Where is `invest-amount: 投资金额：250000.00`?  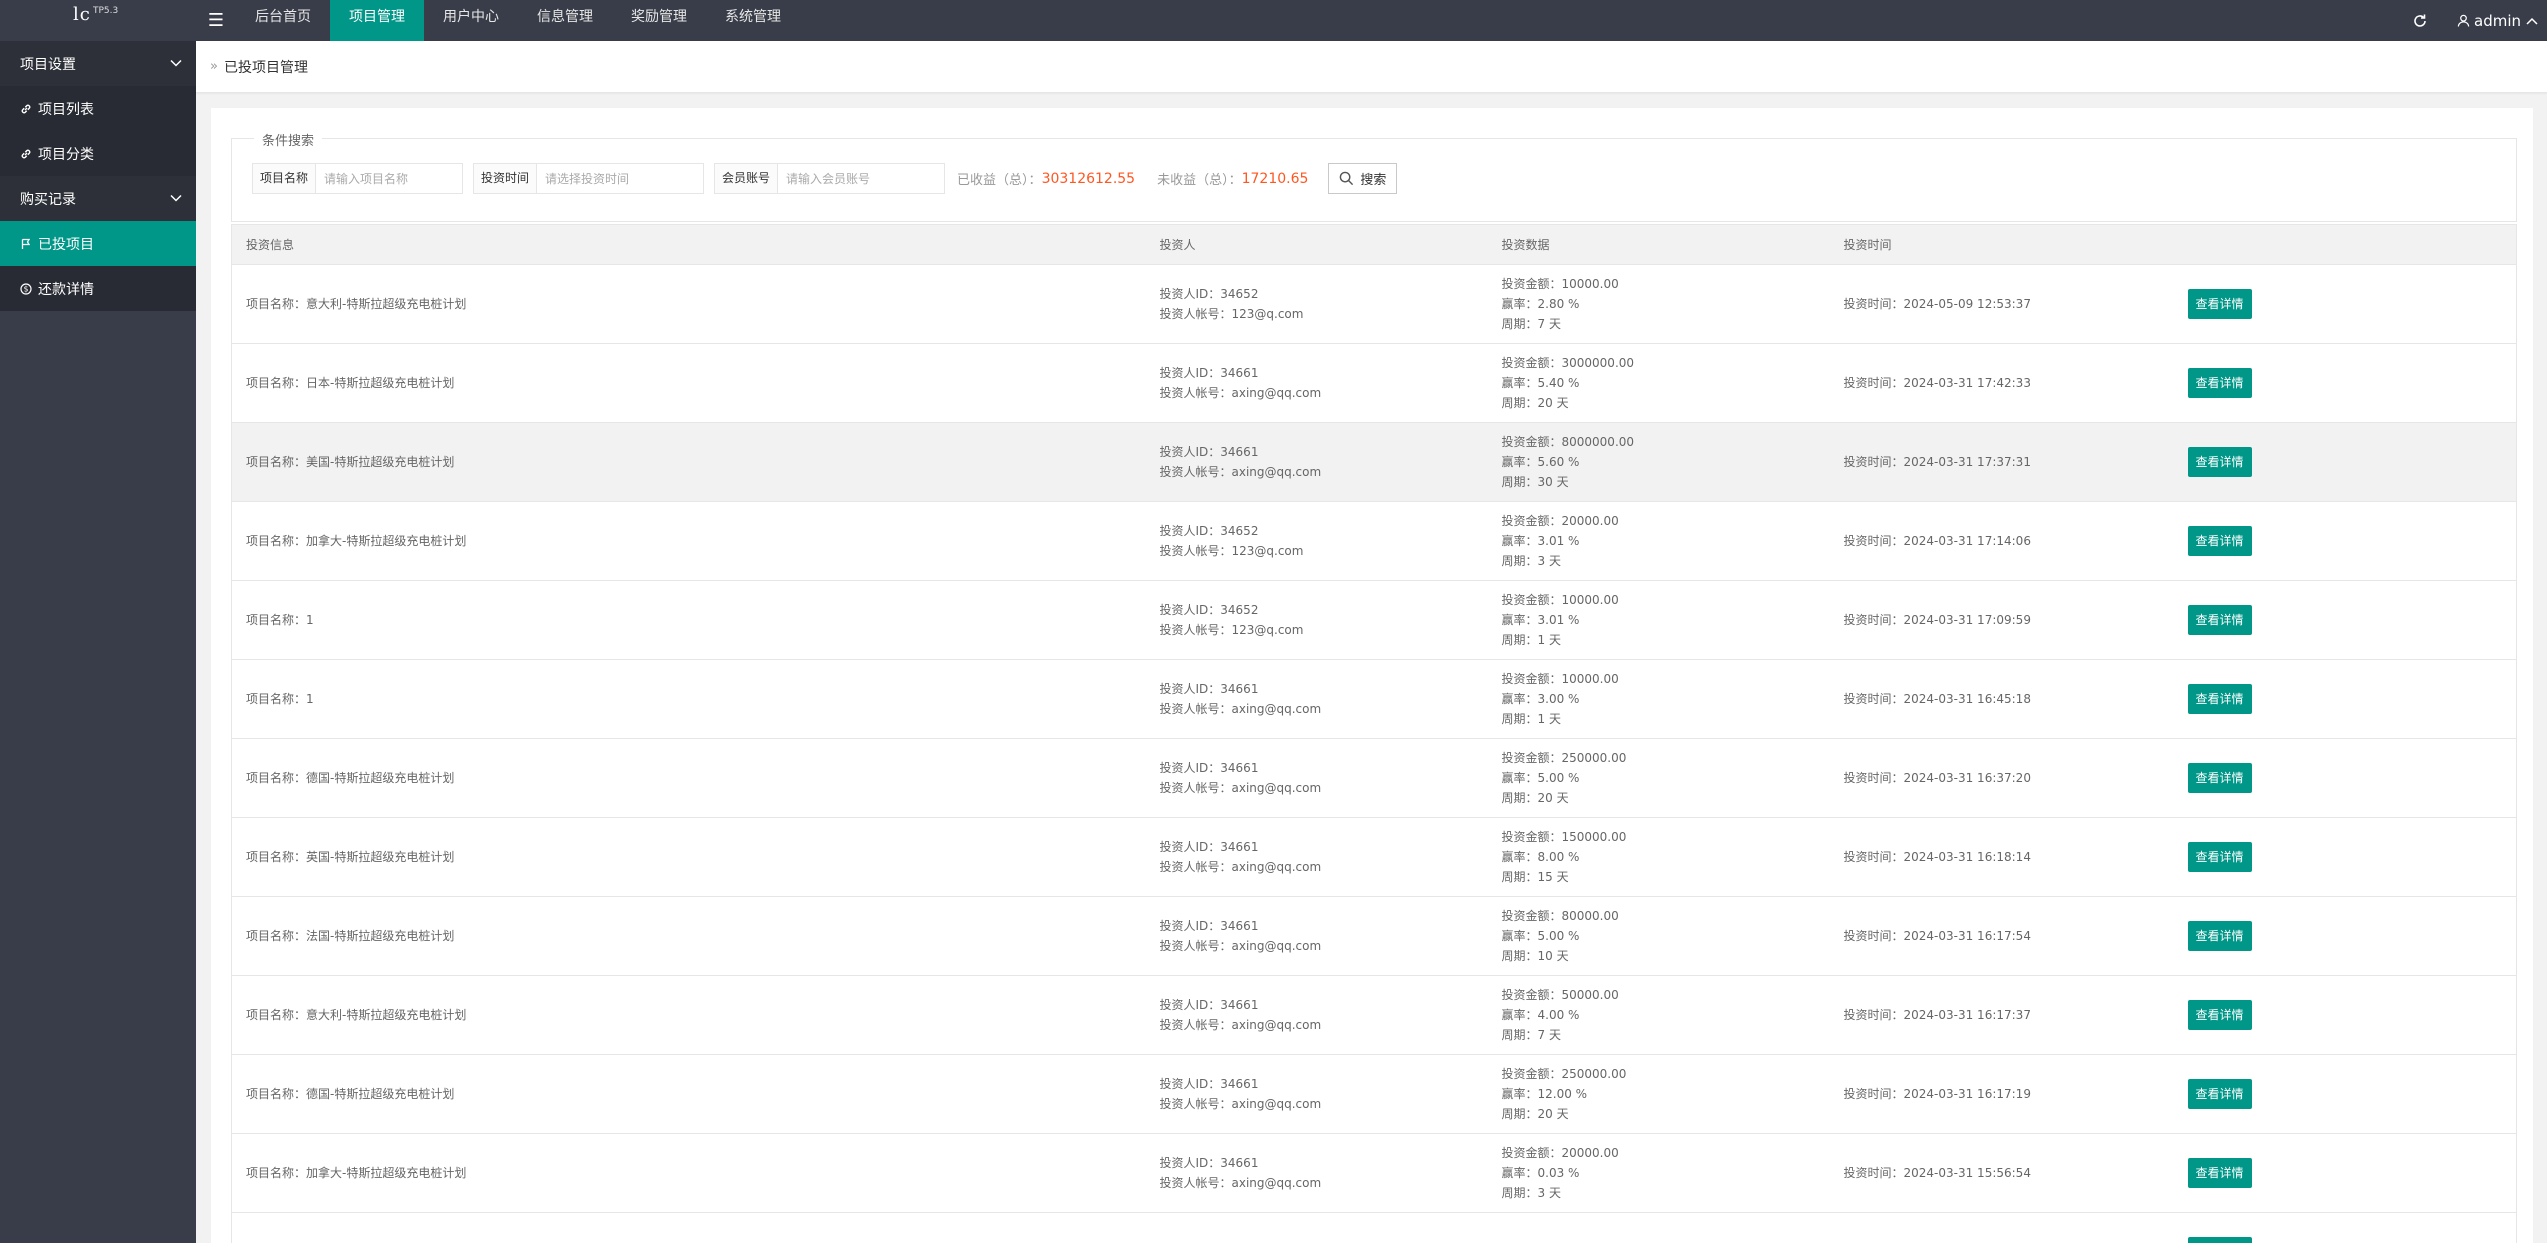 invest-amount: 投资金额：250000.00 is located at coordinates (1564, 758).